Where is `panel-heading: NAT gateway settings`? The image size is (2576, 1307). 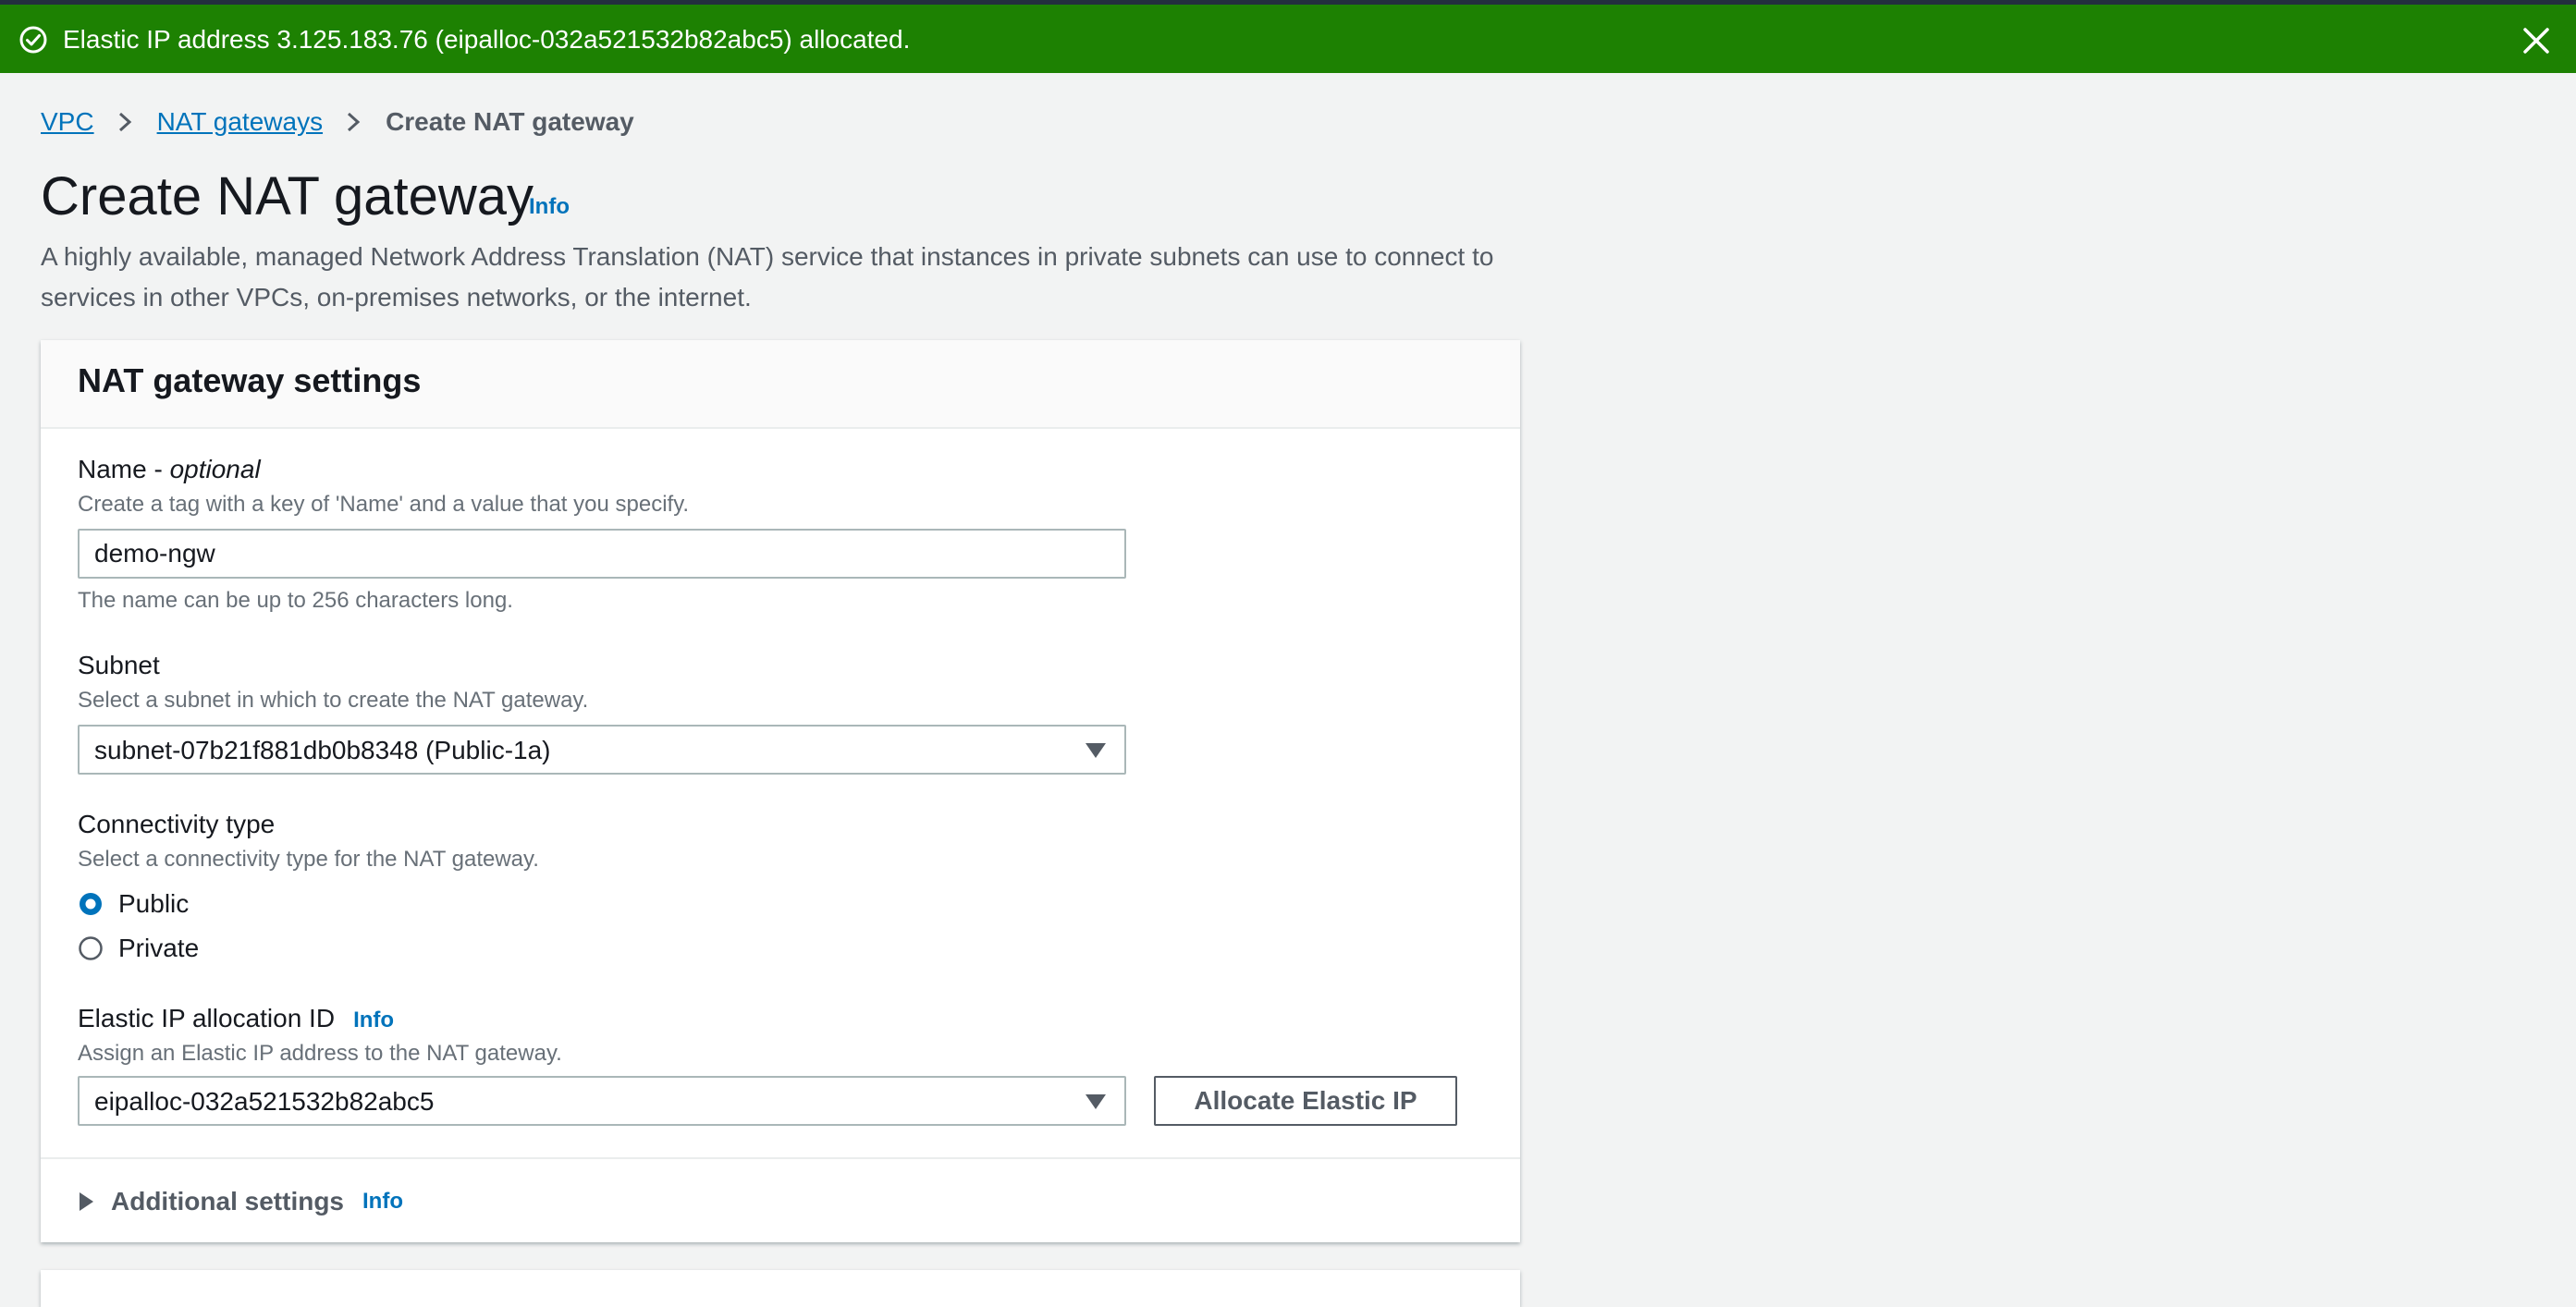
panel-heading: NAT gateway settings is located at coordinates (250, 380).